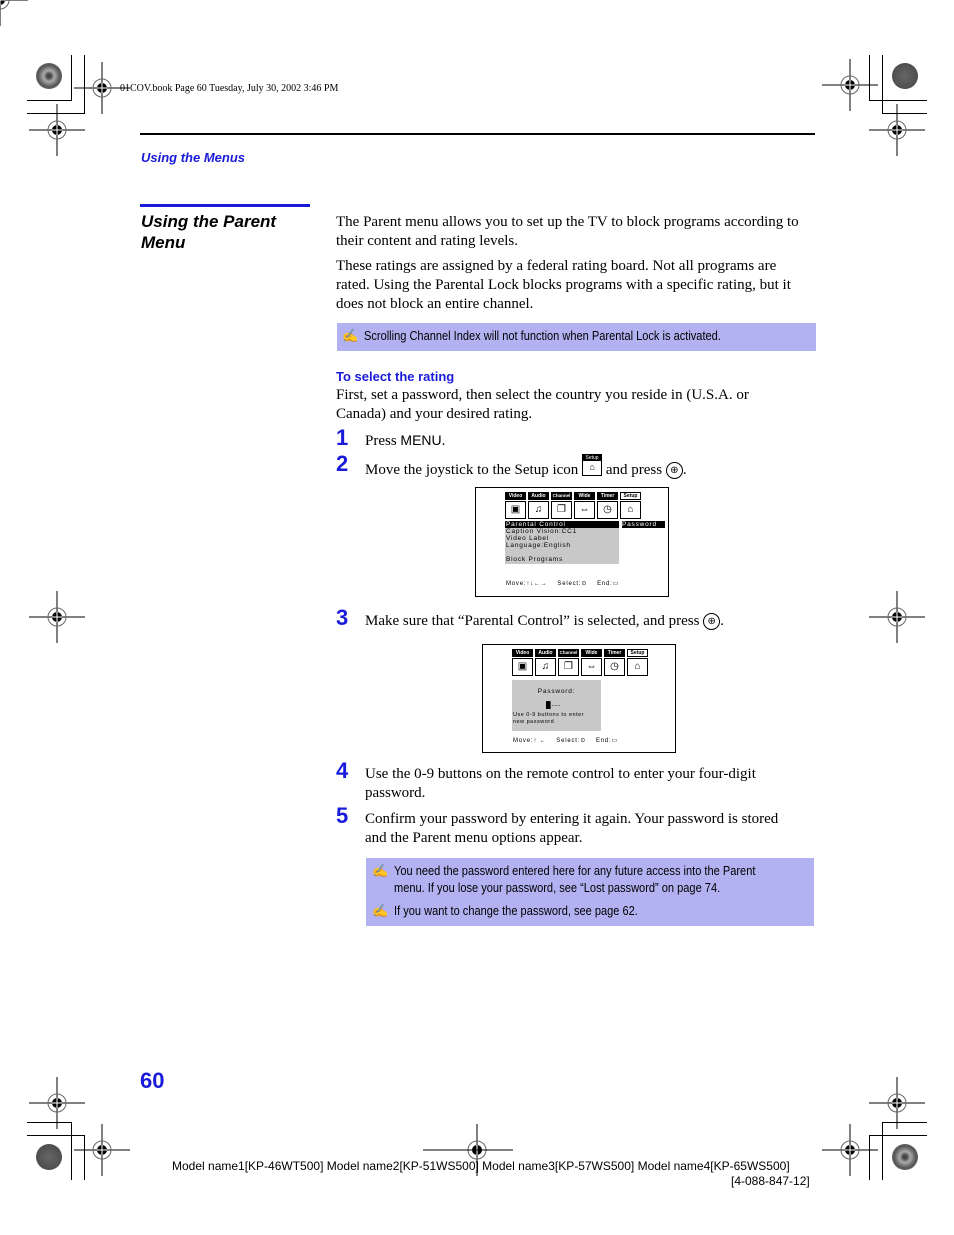 The width and height of the screenshot is (954, 1235). What do you see at coordinates (549, 718) in the screenshot?
I see `password-hint: Use 0-9 buttons to enter new password` at bounding box center [549, 718].